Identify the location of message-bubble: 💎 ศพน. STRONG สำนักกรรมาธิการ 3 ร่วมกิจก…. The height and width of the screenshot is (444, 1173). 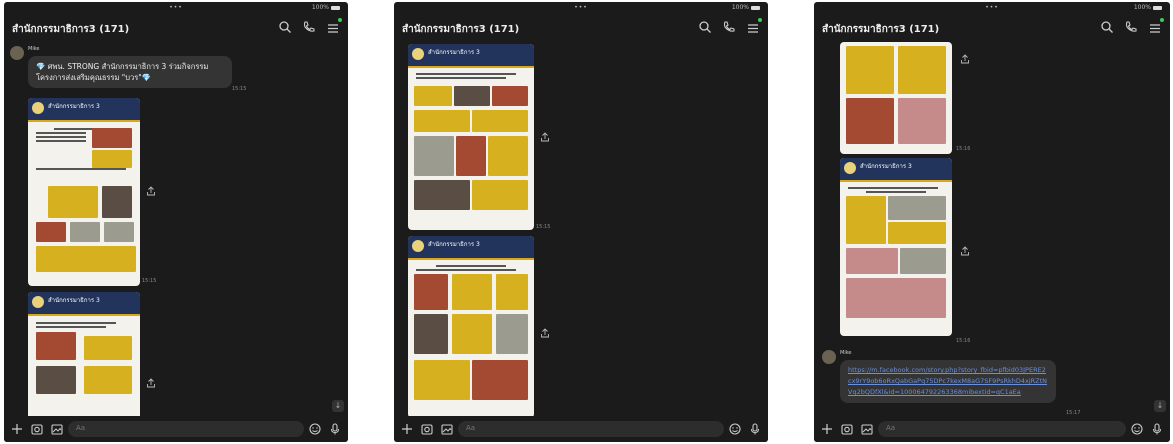
(130, 72).